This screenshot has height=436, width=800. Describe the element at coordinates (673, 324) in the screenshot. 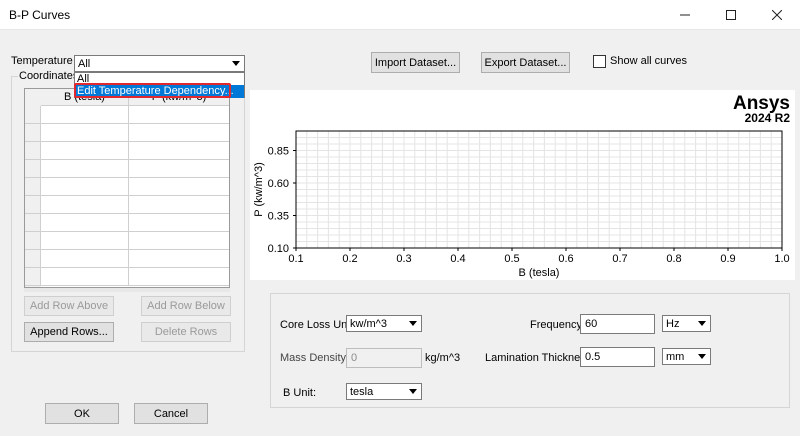

I see `frequency-unit-value: Hz` at that location.